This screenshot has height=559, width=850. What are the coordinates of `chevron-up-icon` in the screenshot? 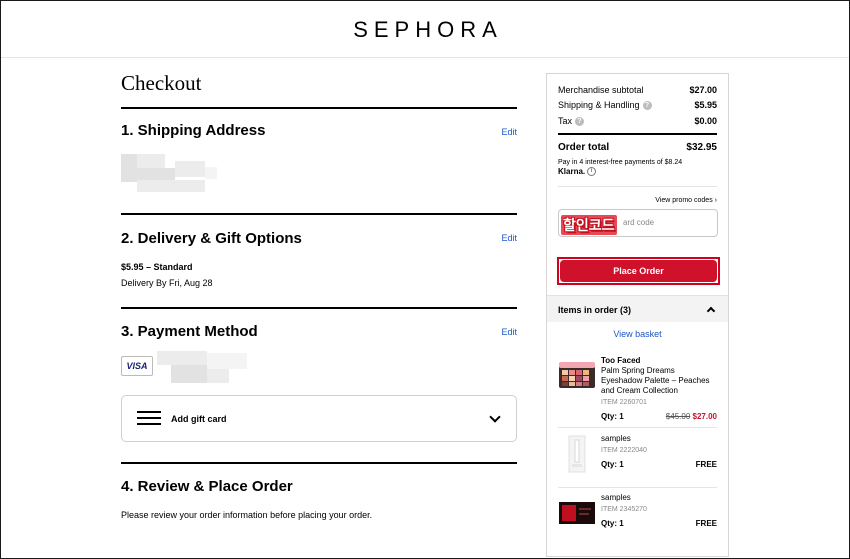 It's located at (711, 311).